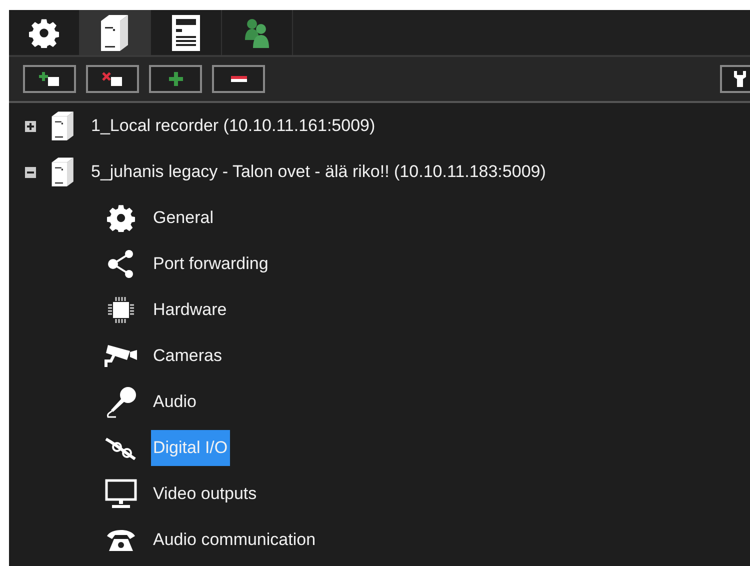  Describe the element at coordinates (121, 264) in the screenshot. I see `share-icon` at that location.